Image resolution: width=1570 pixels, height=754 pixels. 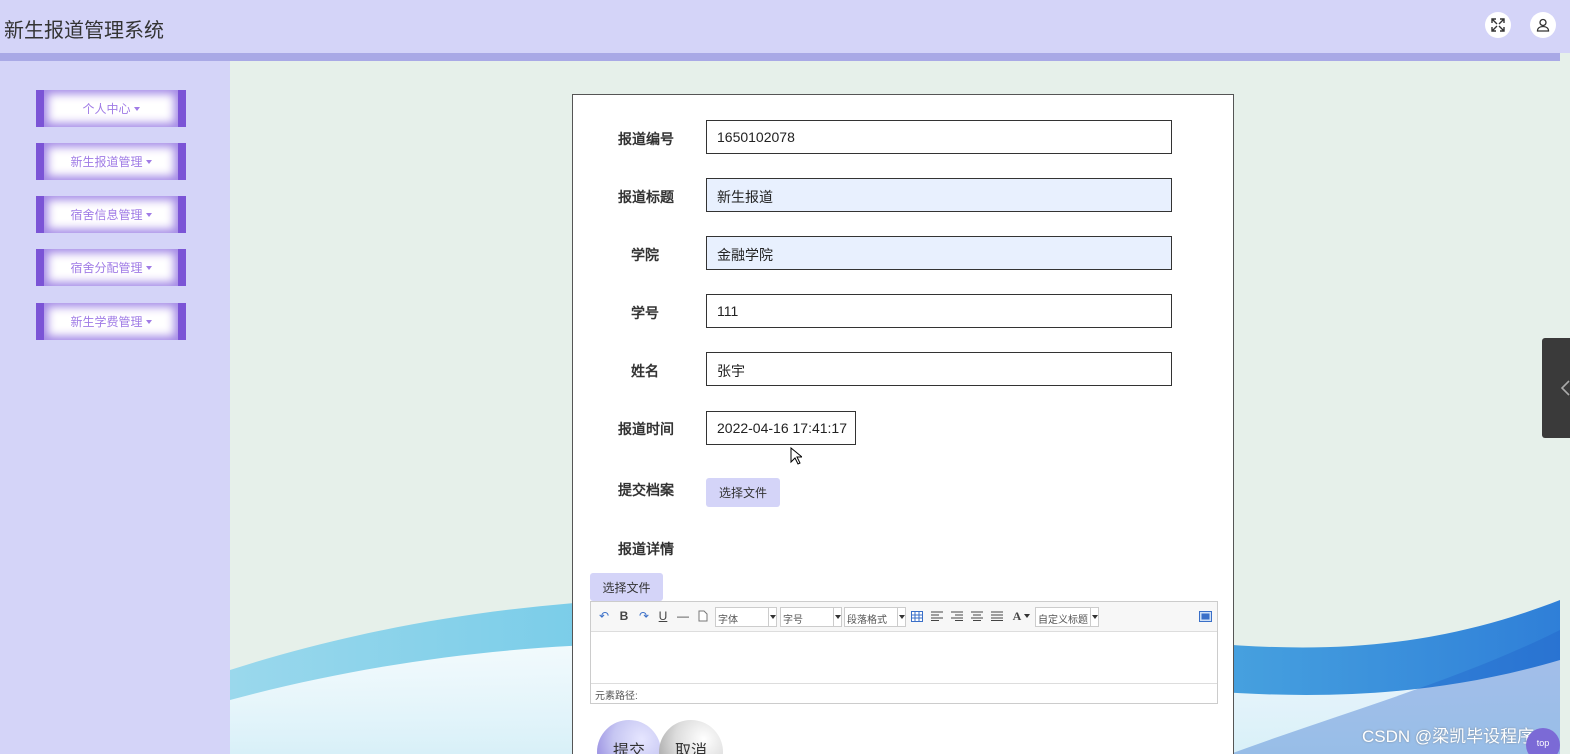 What do you see at coordinates (796, 456) in the screenshot?
I see `mouse-cursor-icon` at bounding box center [796, 456].